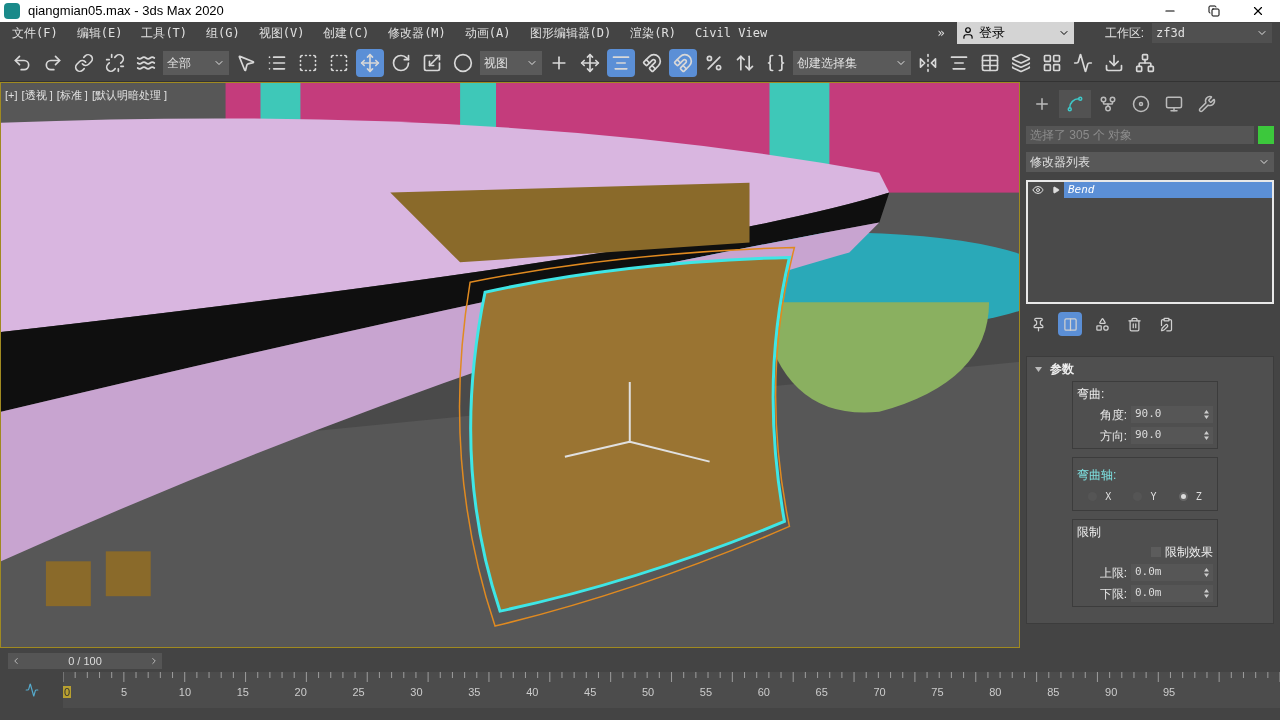 The image size is (1280, 720). I want to click on workspace-dropdown: zf3d, so click(1212, 33).